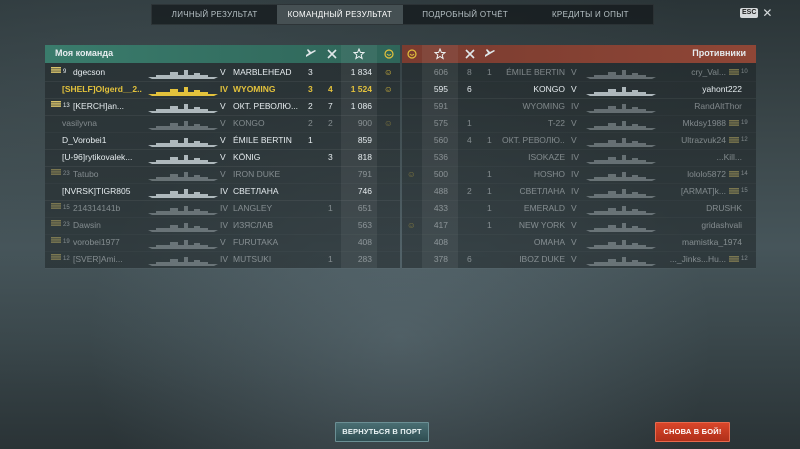 The image size is (800, 449). What do you see at coordinates (364, 208) in the screenshot?
I see `base-xp: 651` at bounding box center [364, 208].